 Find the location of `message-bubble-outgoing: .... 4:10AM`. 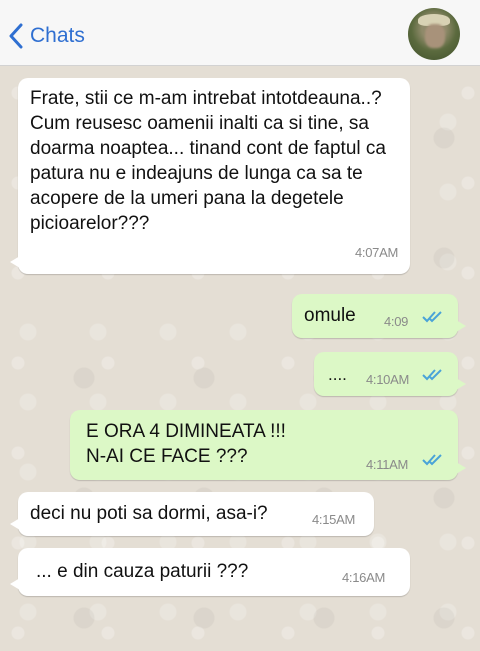

message-bubble-outgoing: .... 4:10AM is located at coordinates (390, 374).